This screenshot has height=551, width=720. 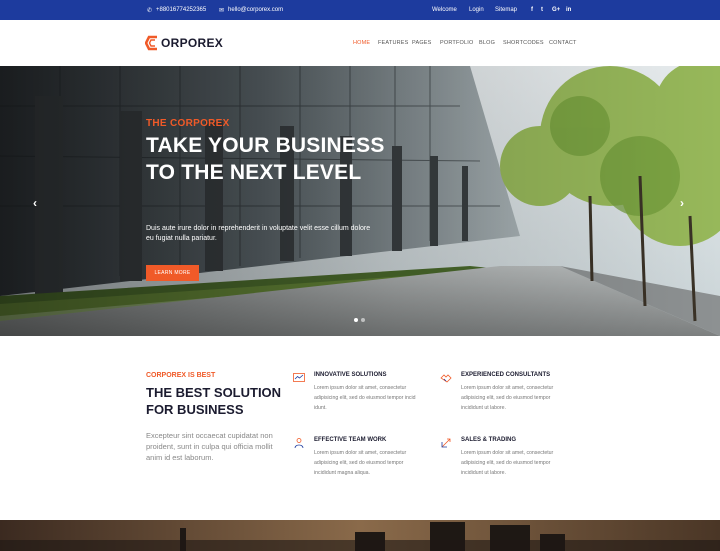 I want to click on feature-title: EFFECTIVE TEAM WORK, so click(x=350, y=440).